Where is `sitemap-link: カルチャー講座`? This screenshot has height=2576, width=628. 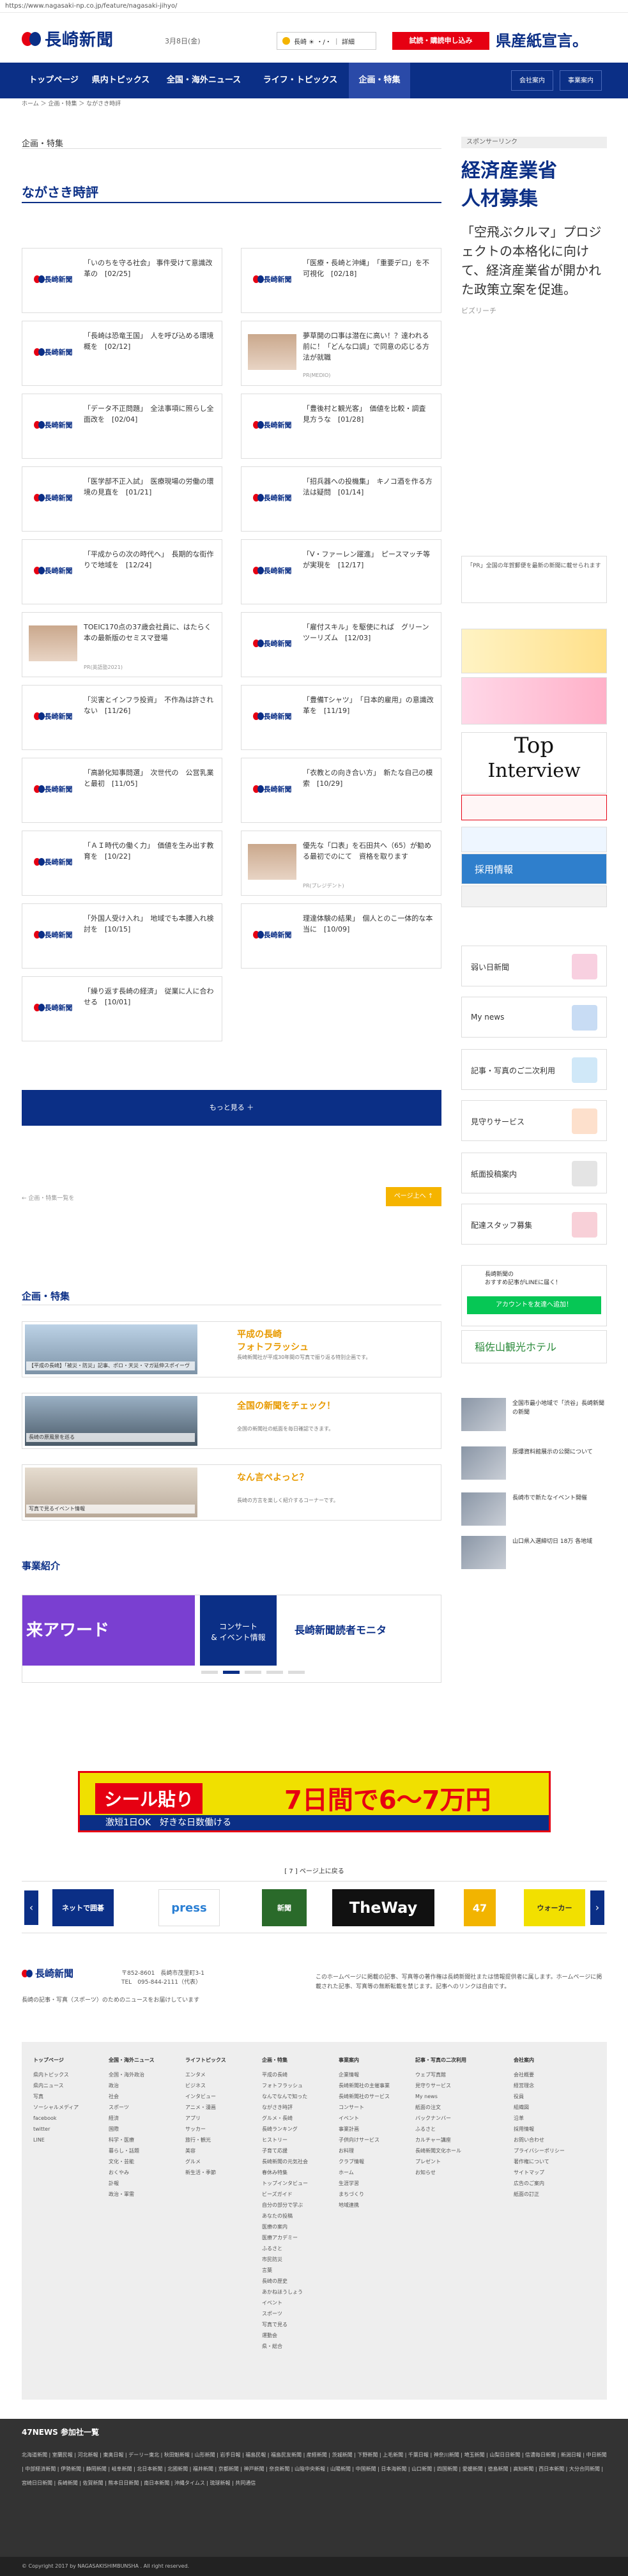
sitemap-link: カルチャー講座 is located at coordinates (440, 2140).